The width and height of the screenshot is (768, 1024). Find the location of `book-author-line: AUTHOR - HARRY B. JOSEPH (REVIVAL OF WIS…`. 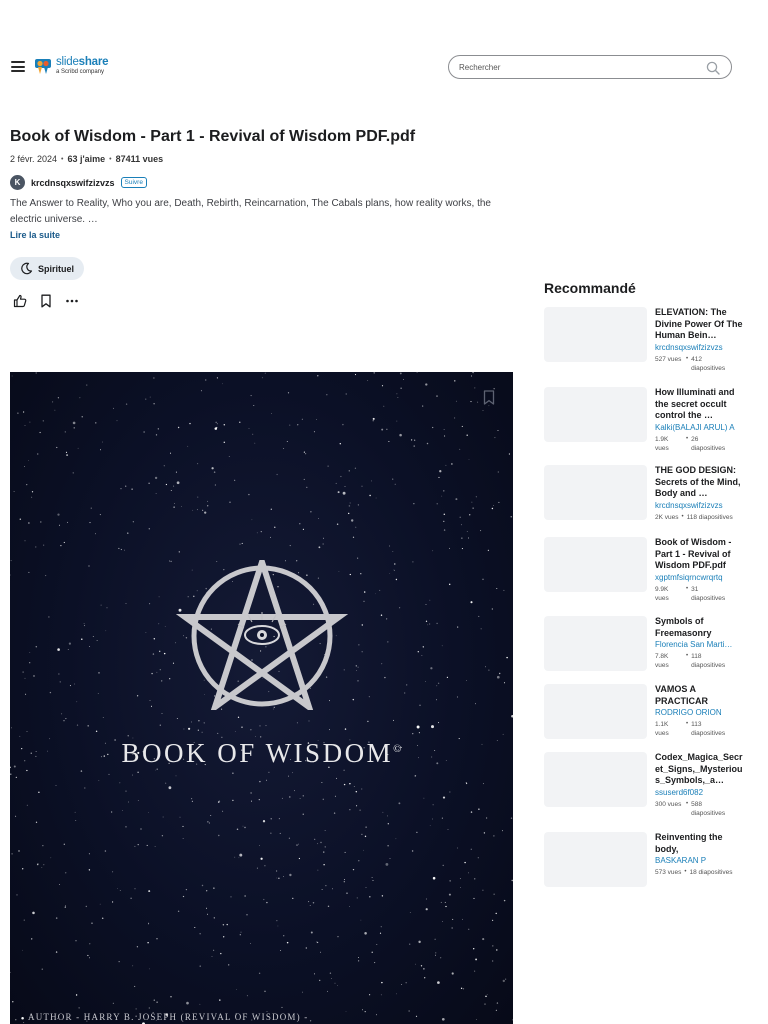

book-author-line: AUTHOR - HARRY B. JOSEPH (REVIVAL OF WIS… is located at coordinates (168, 1017).